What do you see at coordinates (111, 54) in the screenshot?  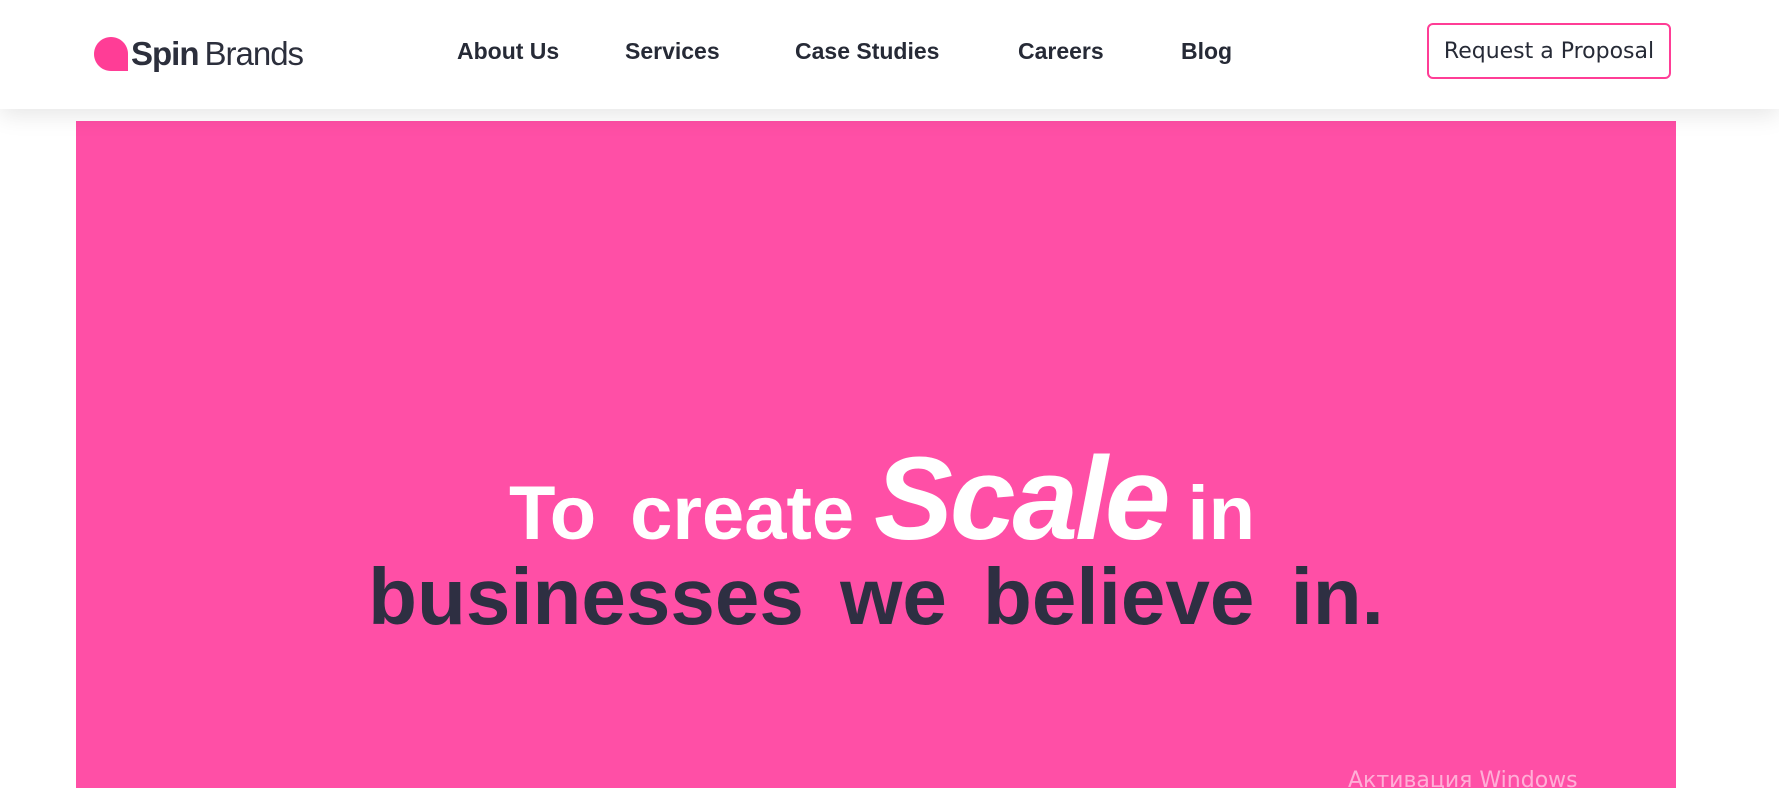 I see `speech-bubble-logo-icon` at bounding box center [111, 54].